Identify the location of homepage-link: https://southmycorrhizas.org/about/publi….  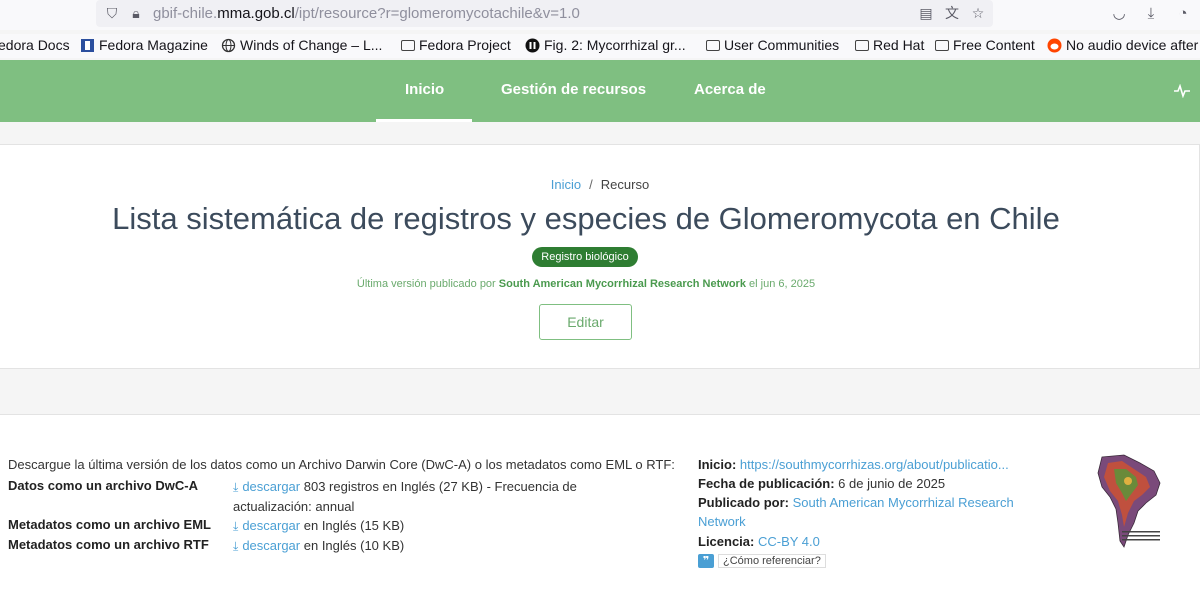
(874, 464).